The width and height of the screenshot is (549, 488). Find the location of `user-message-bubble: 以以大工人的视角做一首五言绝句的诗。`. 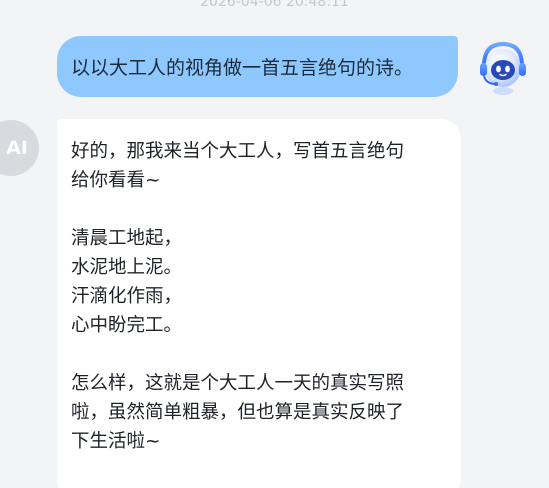

user-message-bubble: 以以大工人的视角做一首五言绝句的诗。 is located at coordinates (257, 66).